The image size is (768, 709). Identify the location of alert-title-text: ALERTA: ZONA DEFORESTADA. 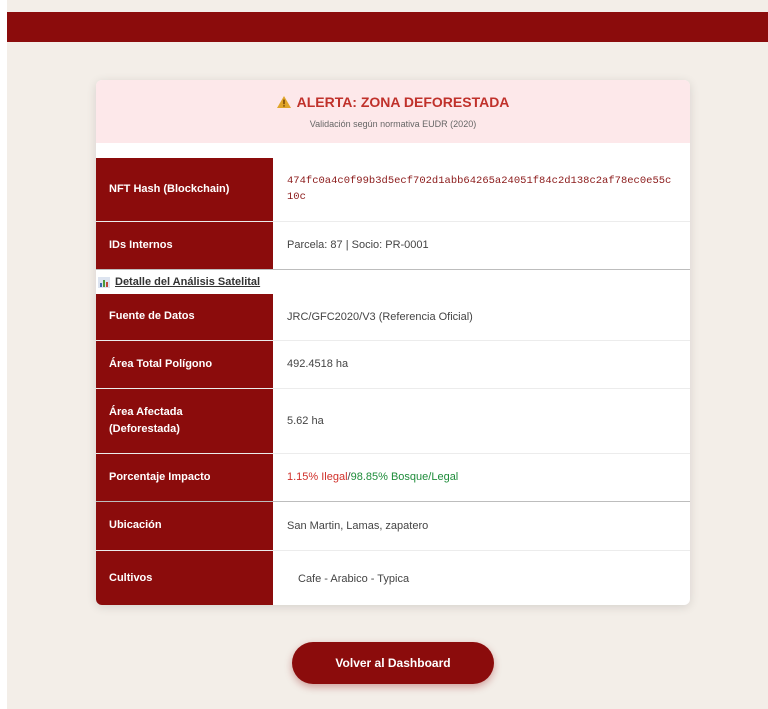
(403, 102).